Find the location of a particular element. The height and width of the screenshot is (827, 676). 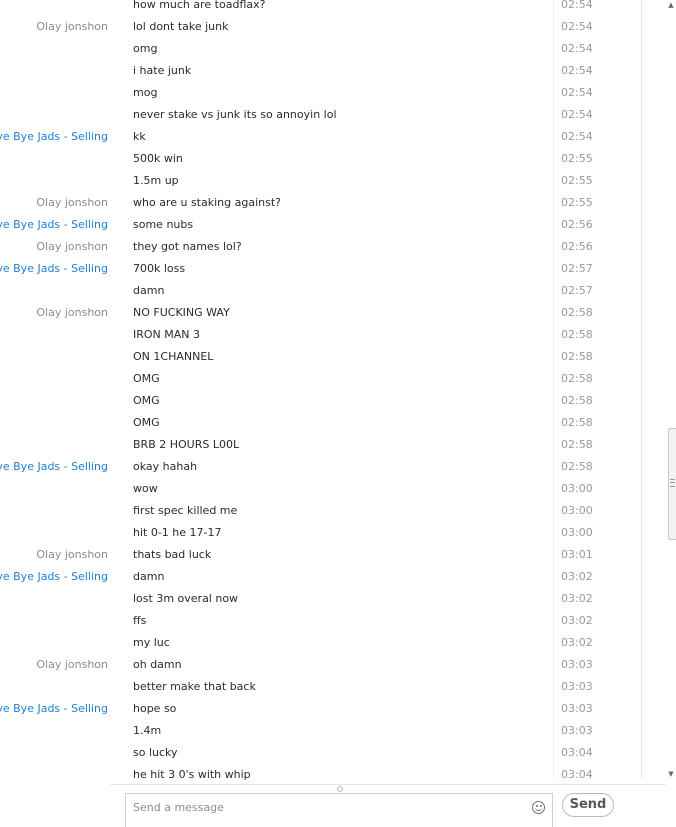

message-text: who are u staking against? is located at coordinates (207, 202).